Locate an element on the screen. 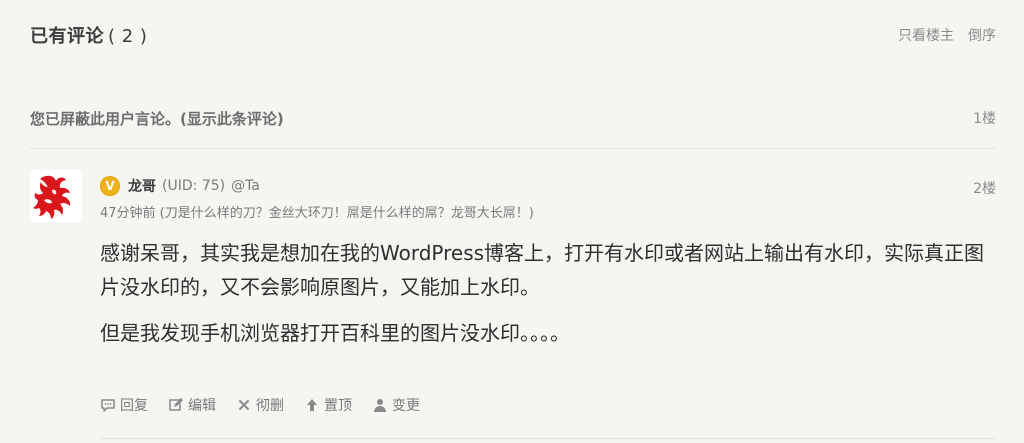  comments-count: ( 2 ) is located at coordinates (128, 36).